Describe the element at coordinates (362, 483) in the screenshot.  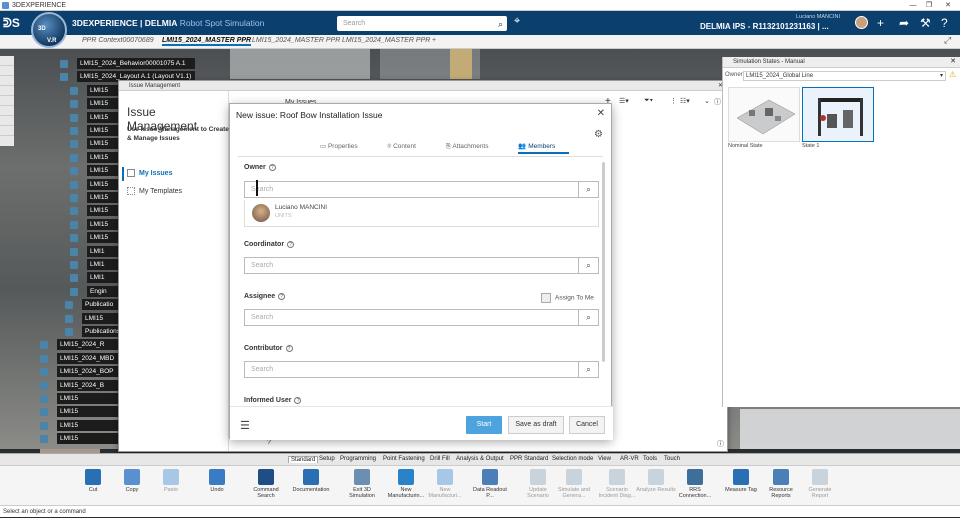
I see `ribbon-command: Exit 3D Simulation` at that location.